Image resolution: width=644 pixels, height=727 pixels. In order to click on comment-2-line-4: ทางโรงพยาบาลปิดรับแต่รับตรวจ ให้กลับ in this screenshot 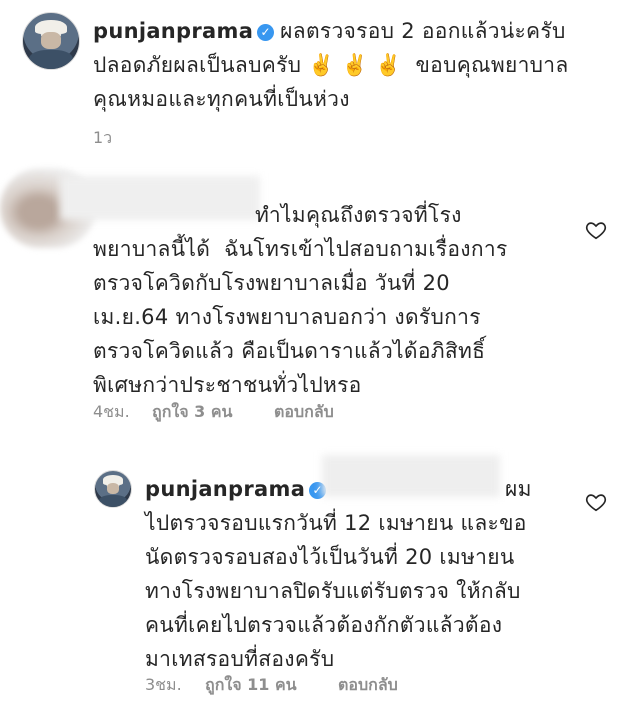, I will do `click(333, 591)`.